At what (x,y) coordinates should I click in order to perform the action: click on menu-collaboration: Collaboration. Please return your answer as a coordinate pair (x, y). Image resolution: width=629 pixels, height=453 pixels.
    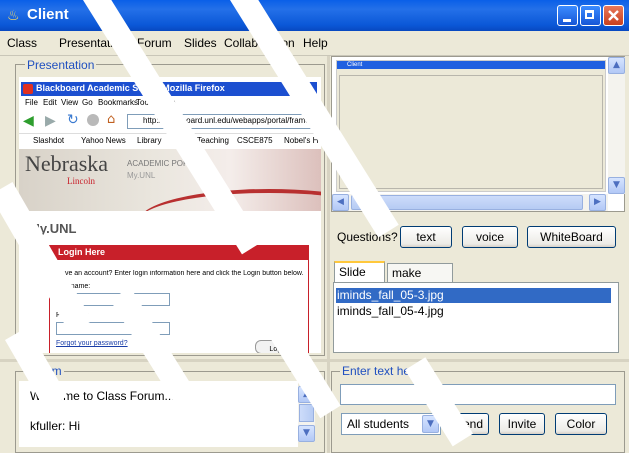
    Looking at the image, I should click on (259, 43).